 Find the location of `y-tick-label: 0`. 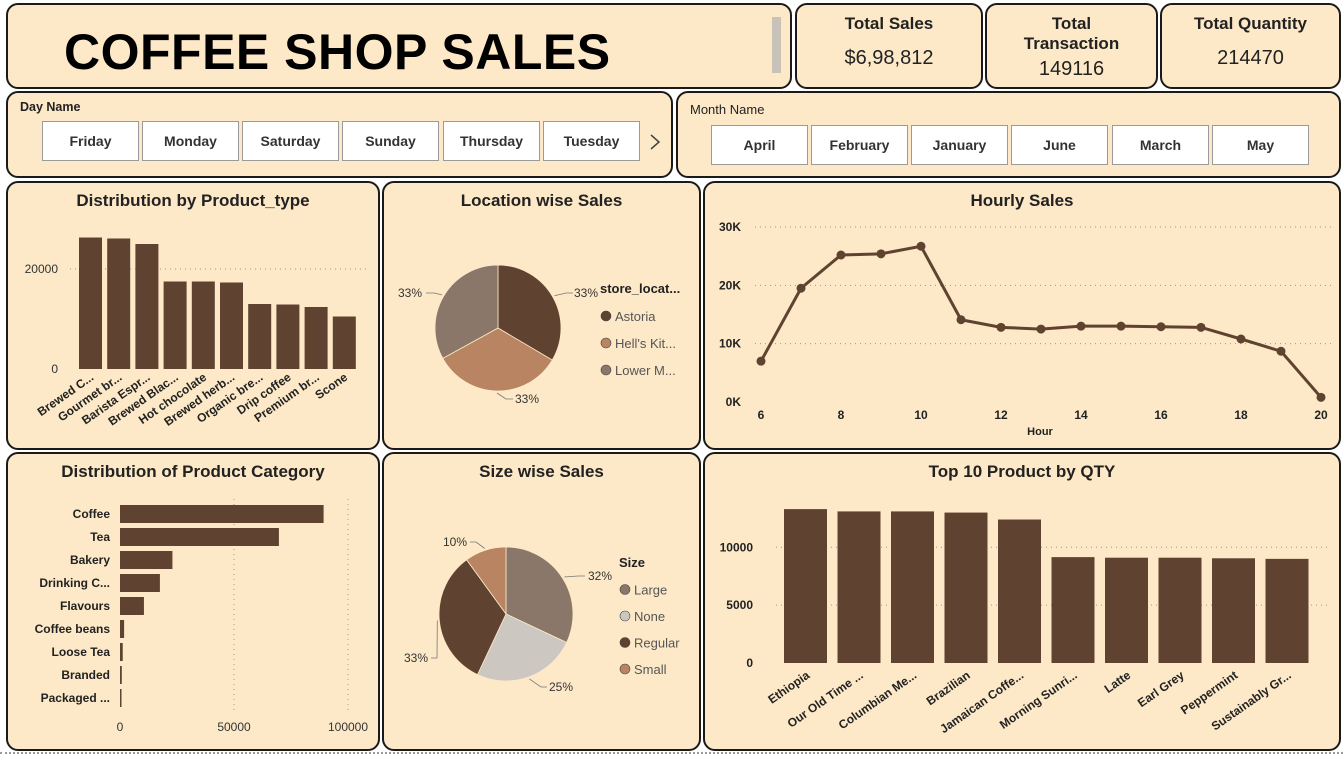

y-tick-label: 0 is located at coordinates (749, 663).